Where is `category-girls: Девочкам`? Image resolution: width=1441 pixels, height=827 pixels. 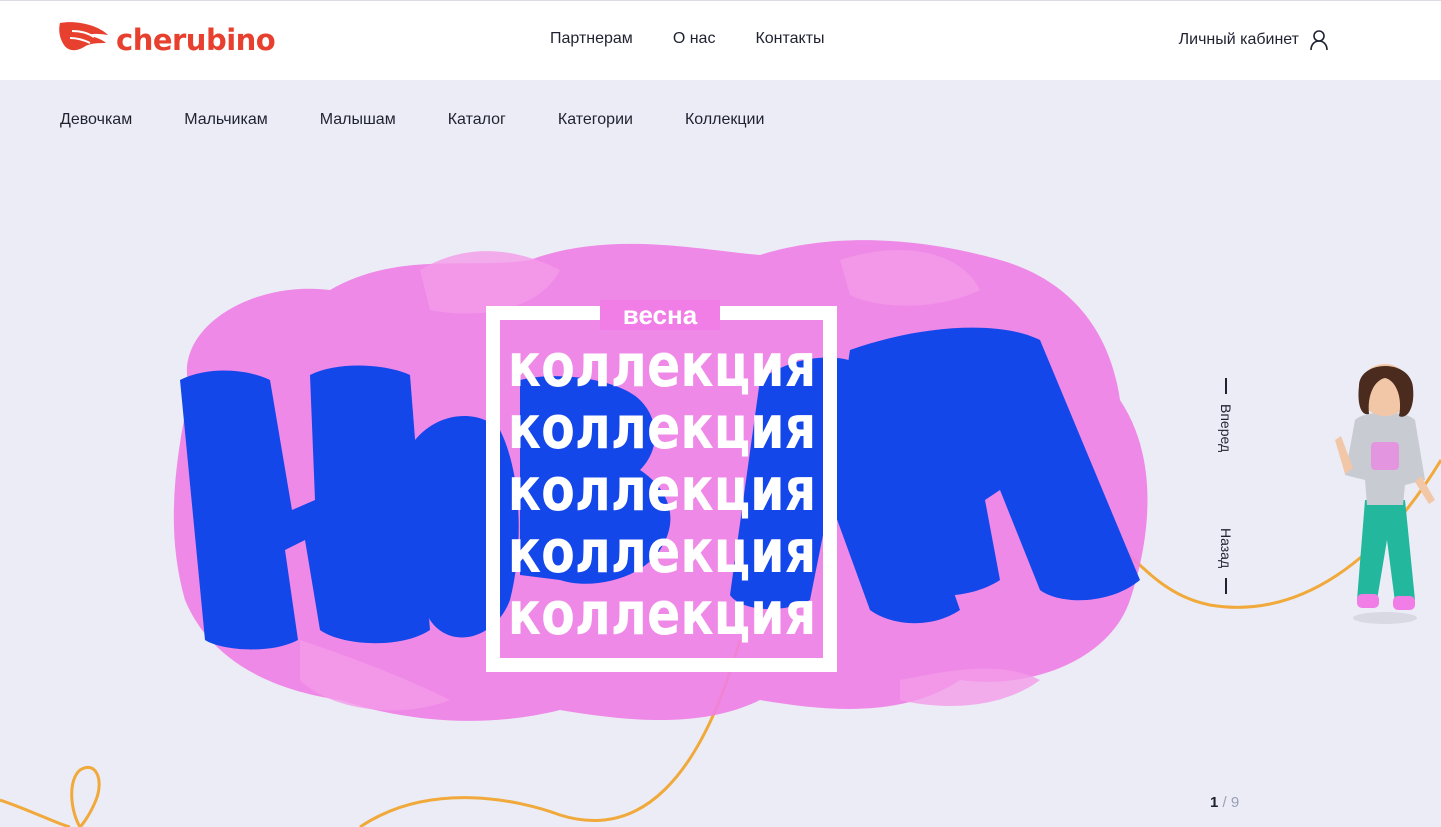
category-girls: Девочкам is located at coordinates (96, 120).